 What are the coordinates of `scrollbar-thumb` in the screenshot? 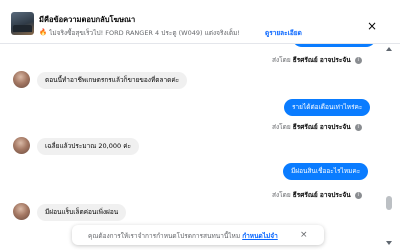 It's located at (389, 203).